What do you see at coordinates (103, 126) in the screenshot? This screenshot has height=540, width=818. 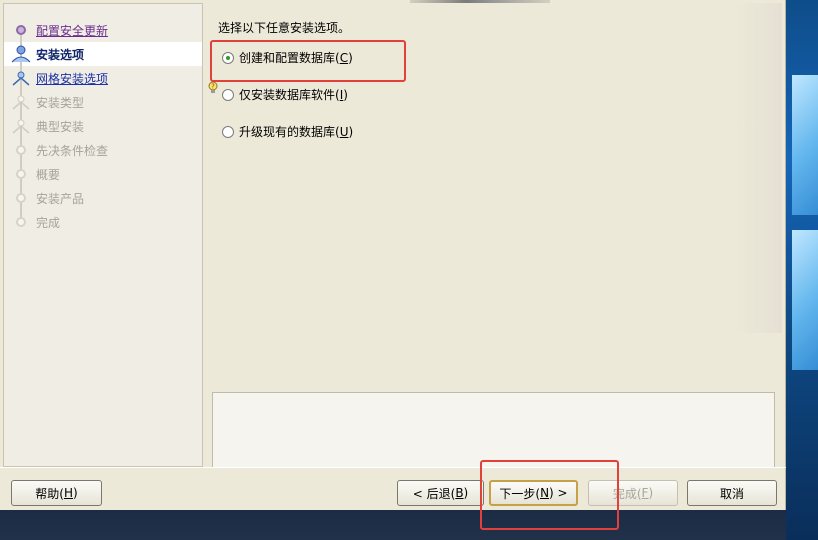 I see `step-typical-install: 典型安装` at bounding box center [103, 126].